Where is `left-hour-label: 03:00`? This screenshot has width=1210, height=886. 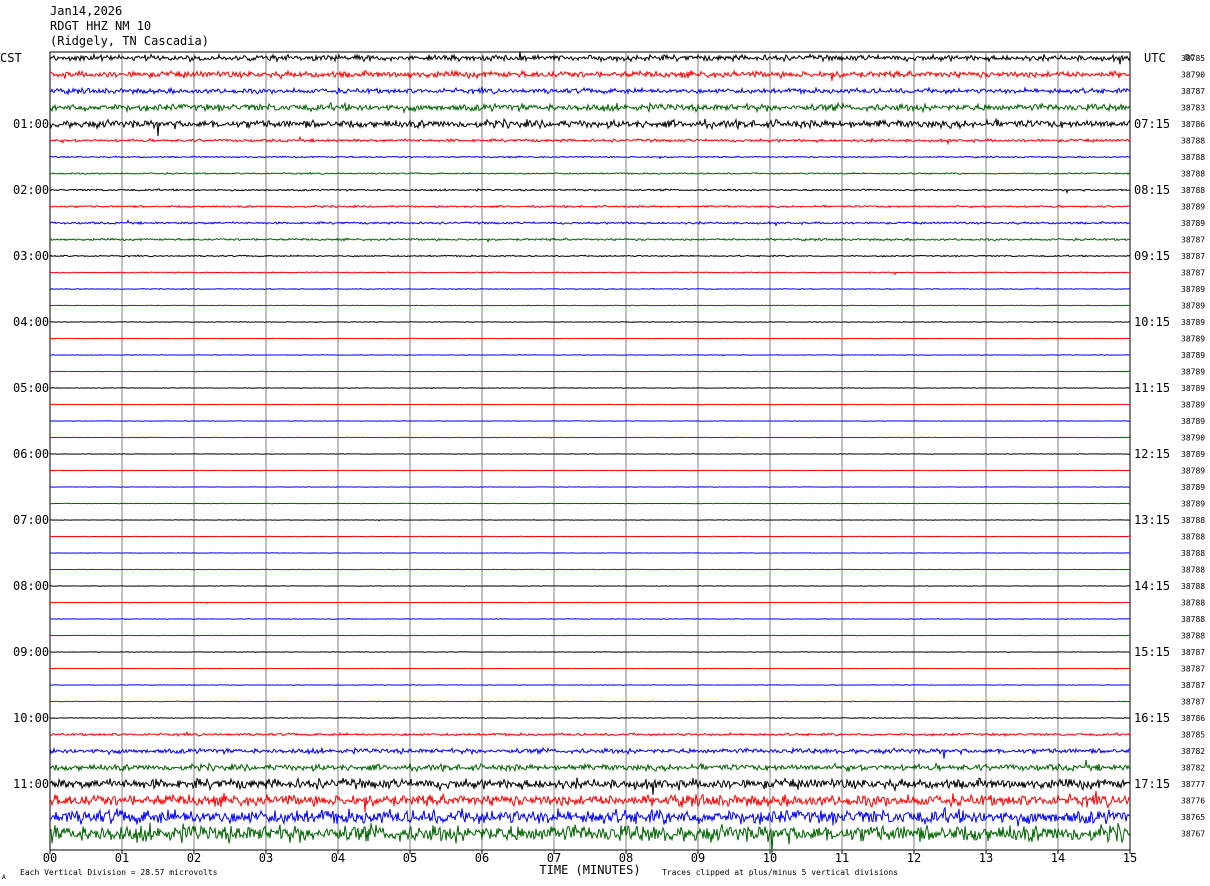 left-hour-label: 03:00 is located at coordinates (31, 256).